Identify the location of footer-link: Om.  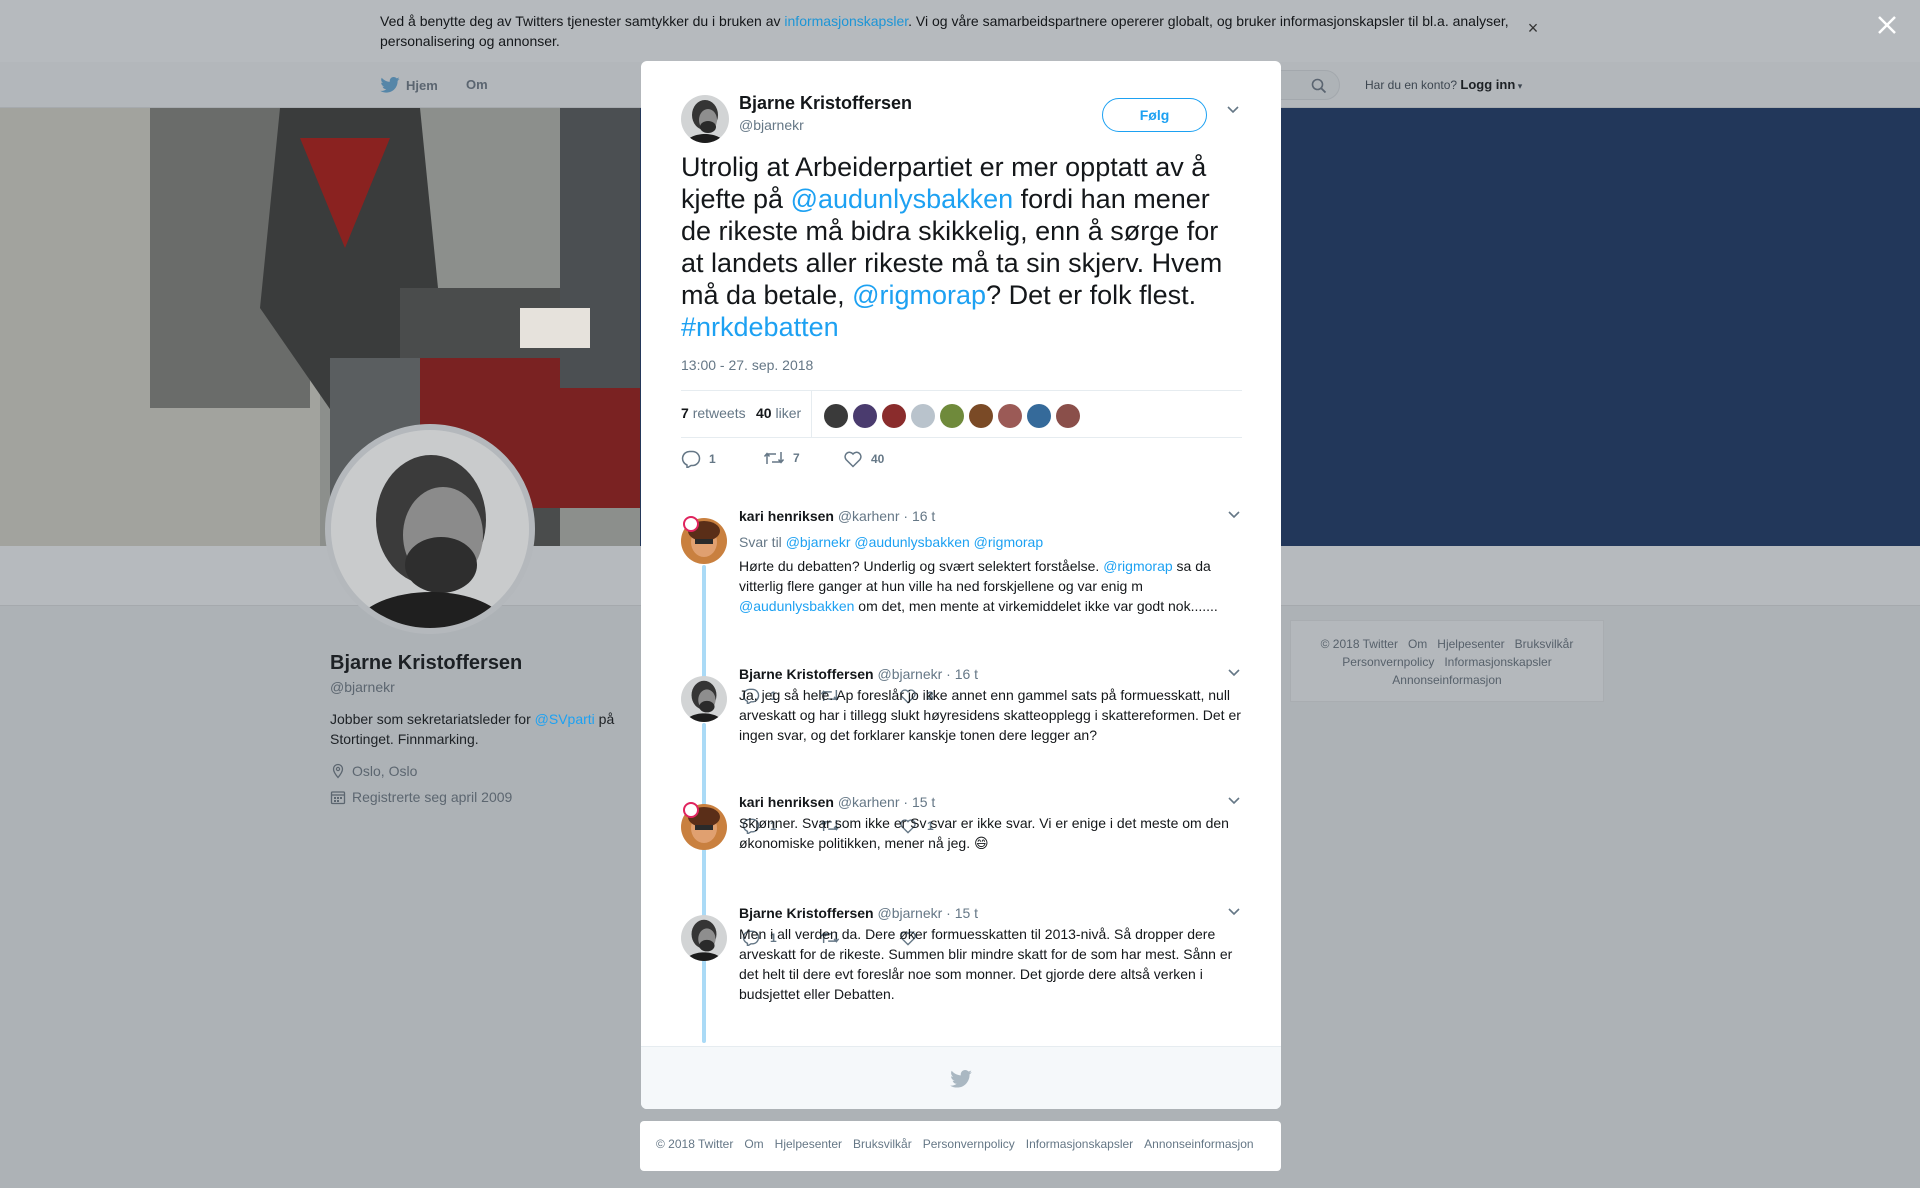
(753, 1144).